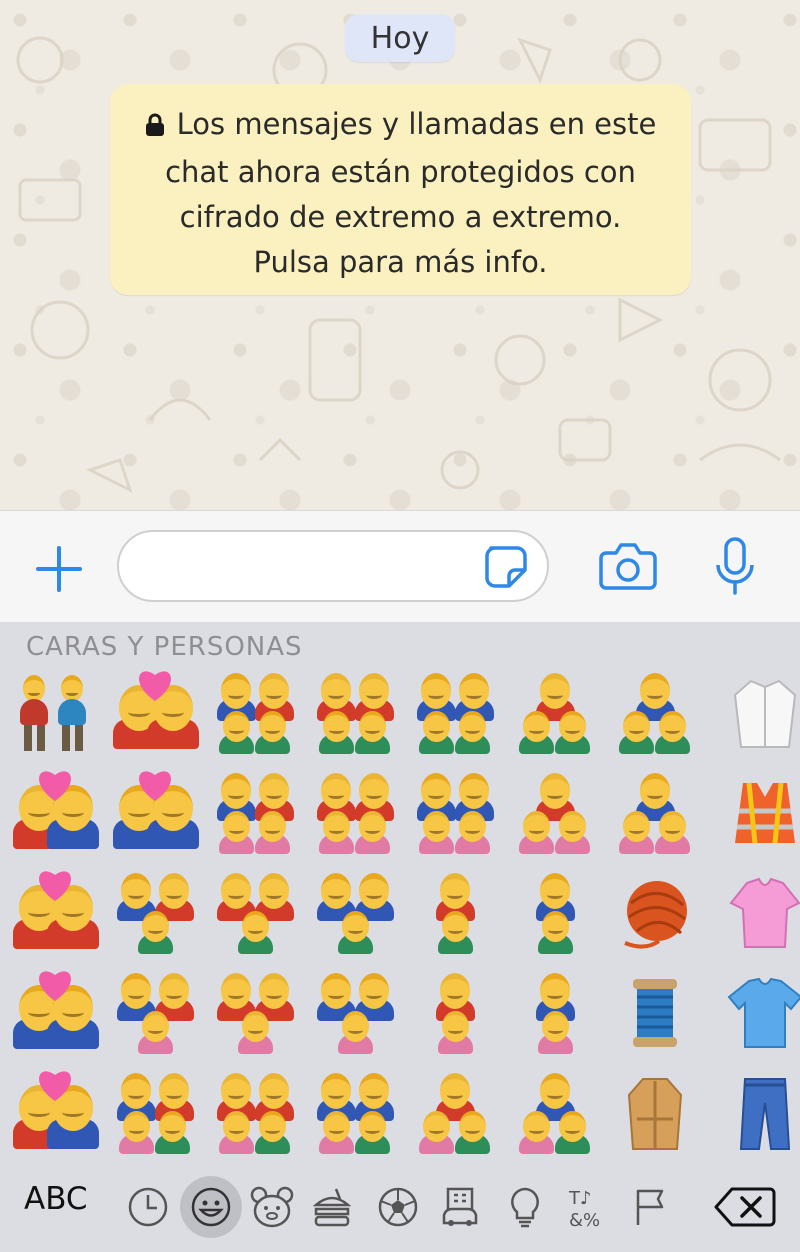  I want to click on emoji-couple-men-holding-hands, so click(55, 713).